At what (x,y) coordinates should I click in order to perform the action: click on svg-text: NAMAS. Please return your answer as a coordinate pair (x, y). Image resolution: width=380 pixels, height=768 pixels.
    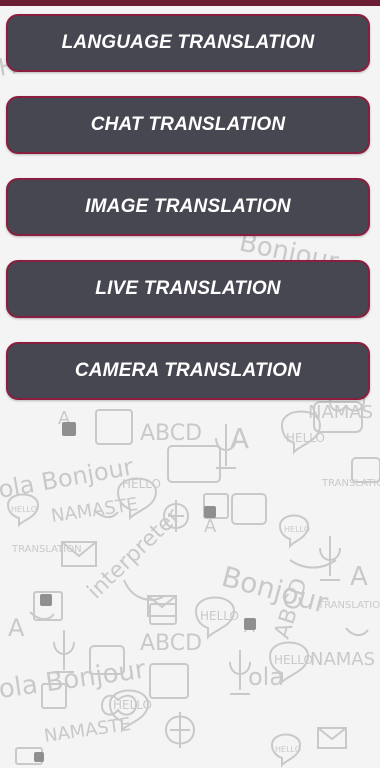
    Looking at the image, I should click on (342, 659).